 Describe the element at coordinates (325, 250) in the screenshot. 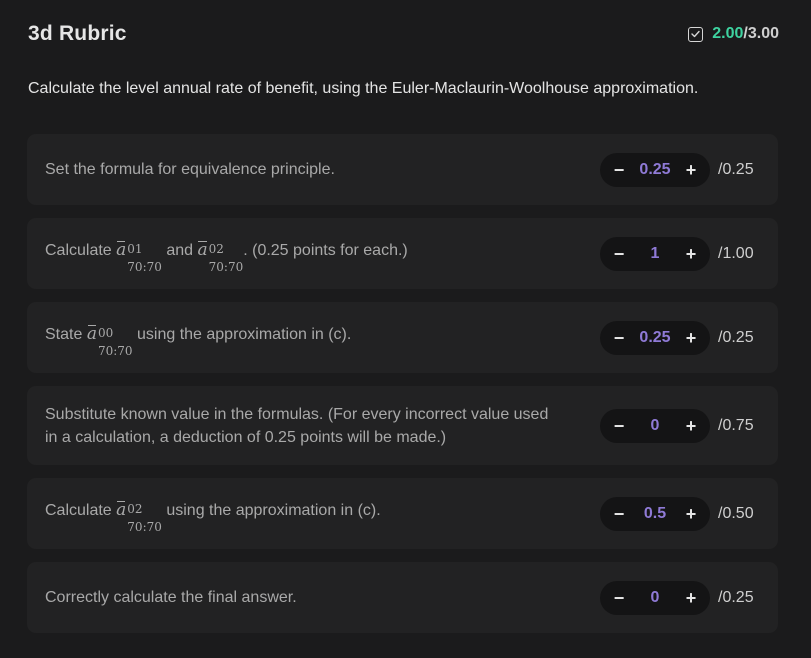

I see `criterion-text-part: . (0.25 points for each.)` at that location.